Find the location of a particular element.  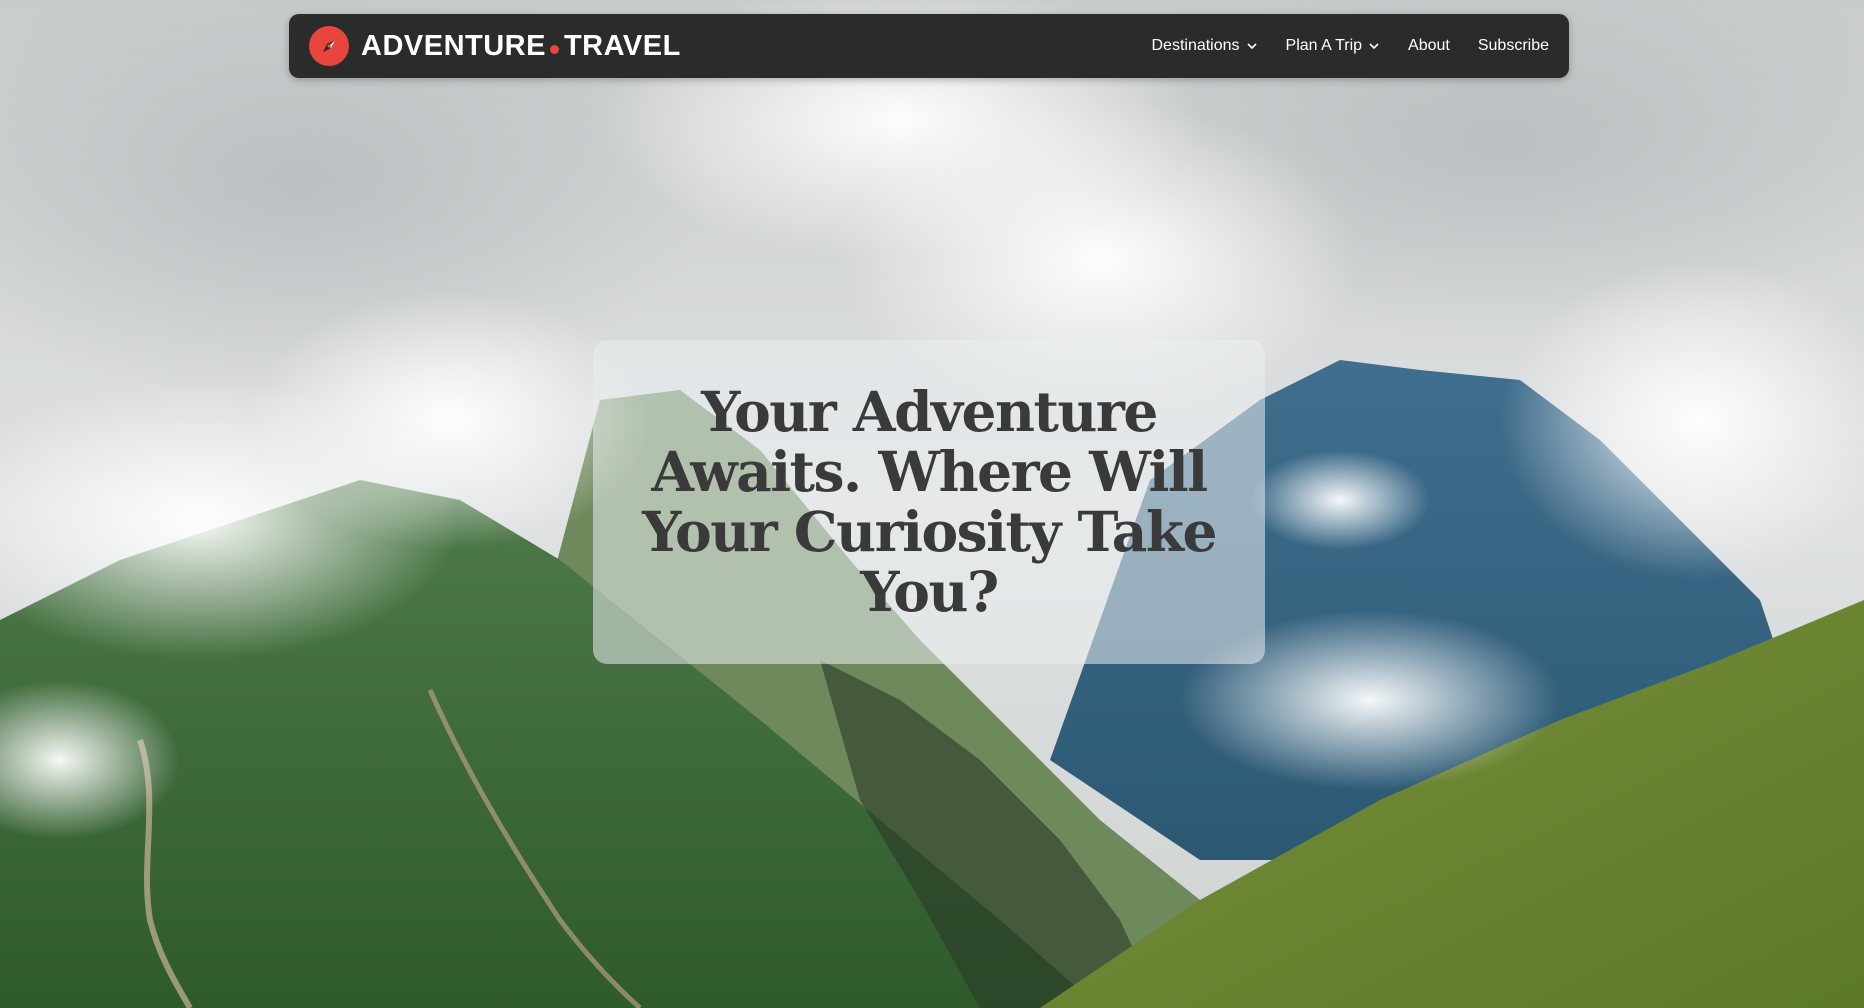

brand-dot is located at coordinates (554, 49).